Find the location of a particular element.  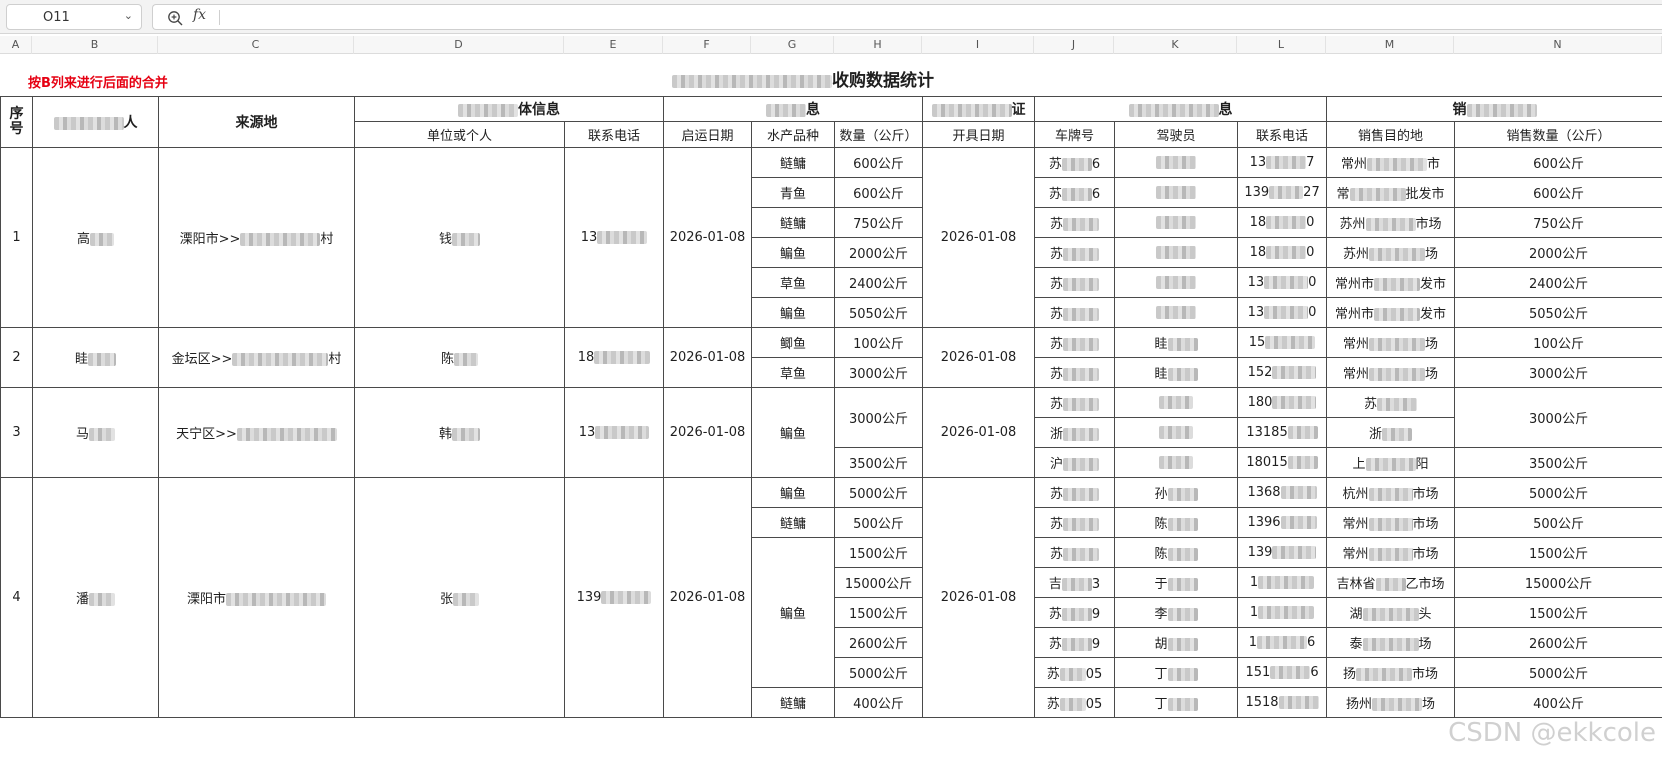

header-transport-info: 息 is located at coordinates (1181, 109).